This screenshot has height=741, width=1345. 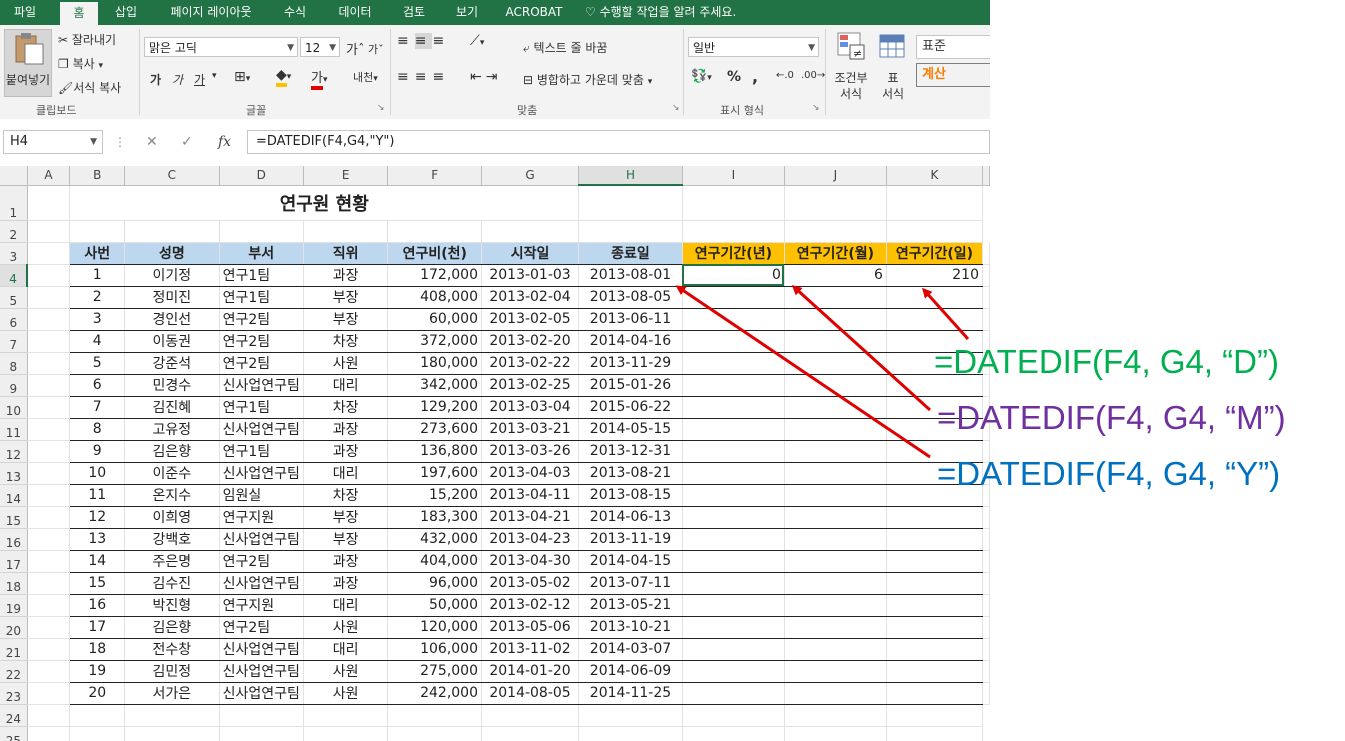 I want to click on table-cell: 김수진, so click(x=172, y=583).